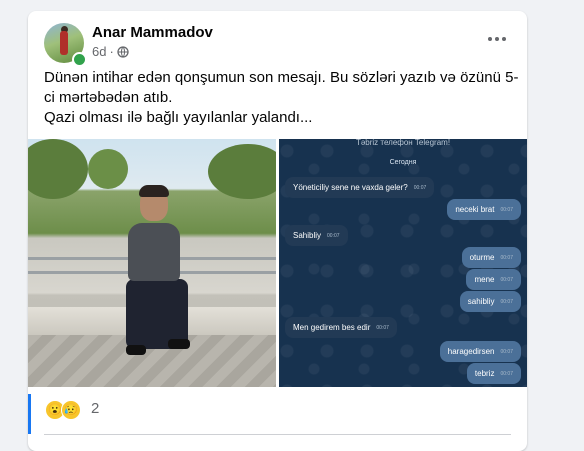 The height and width of the screenshot is (451, 584). What do you see at coordinates (482, 257) in the screenshot?
I see `chat-message-text: oturme` at bounding box center [482, 257].